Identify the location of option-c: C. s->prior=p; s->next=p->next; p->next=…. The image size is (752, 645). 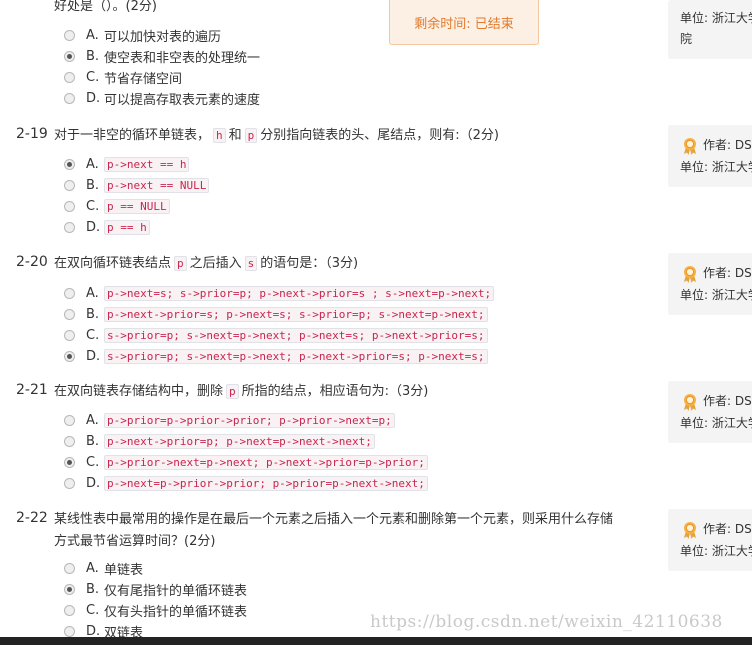
(276, 335).